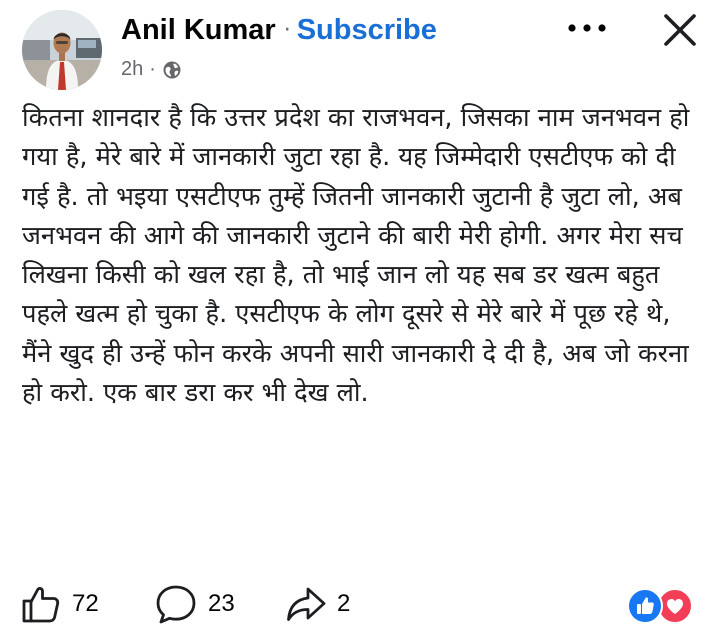 The height and width of the screenshot is (639, 720). I want to click on comment-icon, so click(176, 604).